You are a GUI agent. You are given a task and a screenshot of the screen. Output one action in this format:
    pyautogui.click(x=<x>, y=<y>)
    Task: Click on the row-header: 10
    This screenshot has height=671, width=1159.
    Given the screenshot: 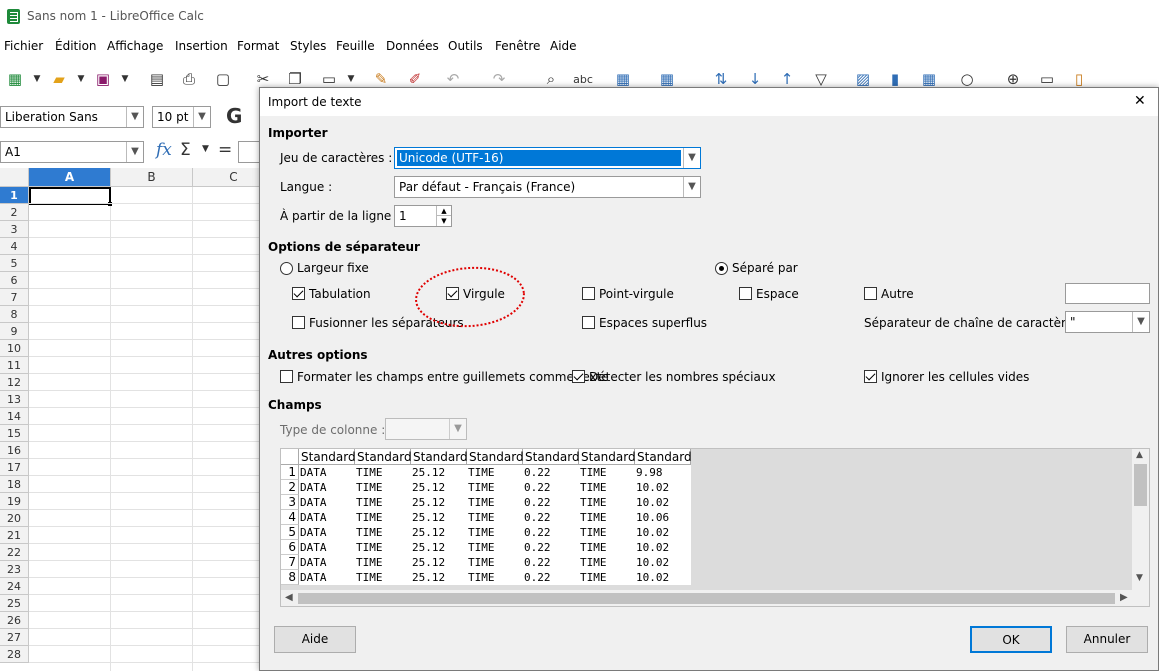 What is the action you would take?
    pyautogui.click(x=14, y=348)
    